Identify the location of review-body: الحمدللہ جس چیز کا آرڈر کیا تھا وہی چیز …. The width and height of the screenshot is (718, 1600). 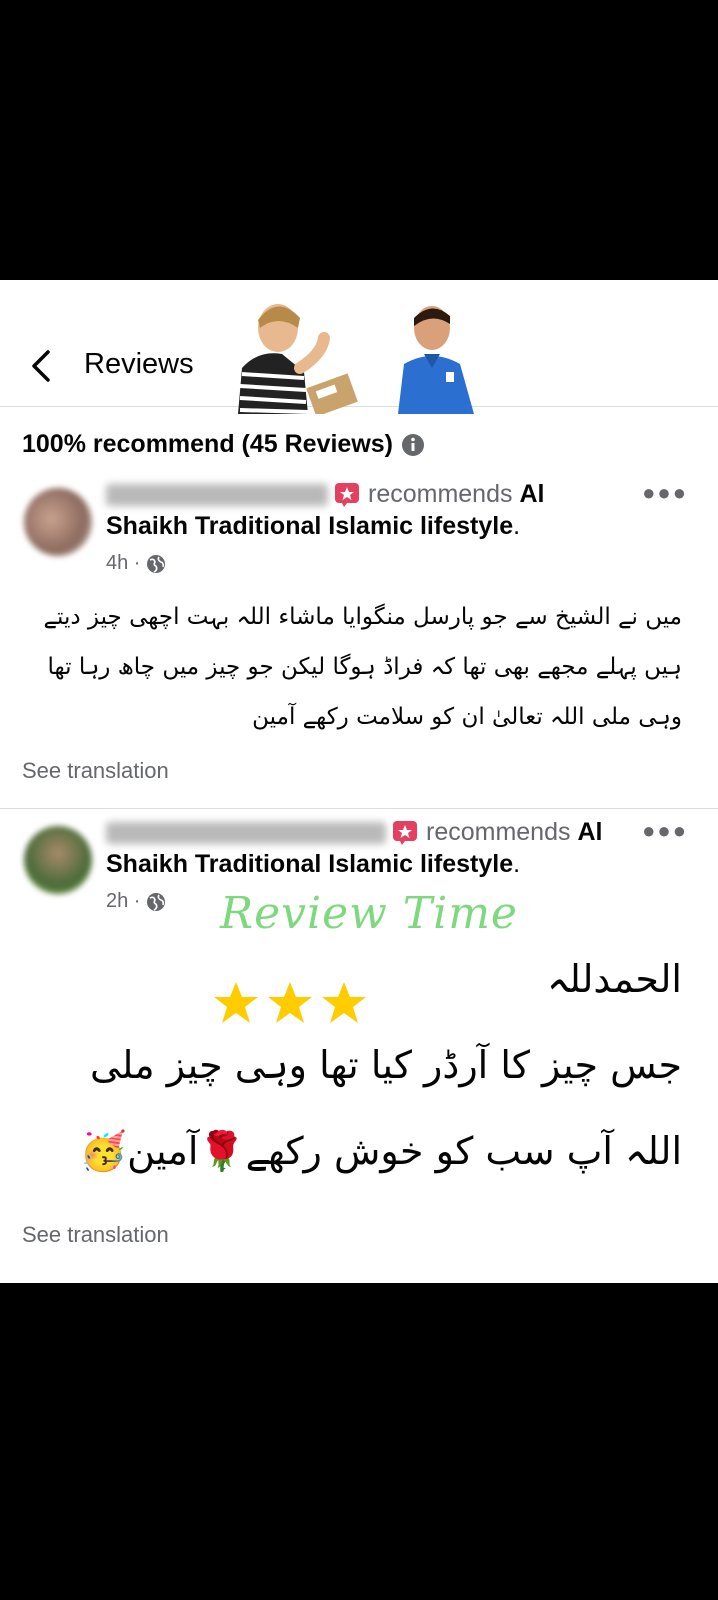
(352, 1065).